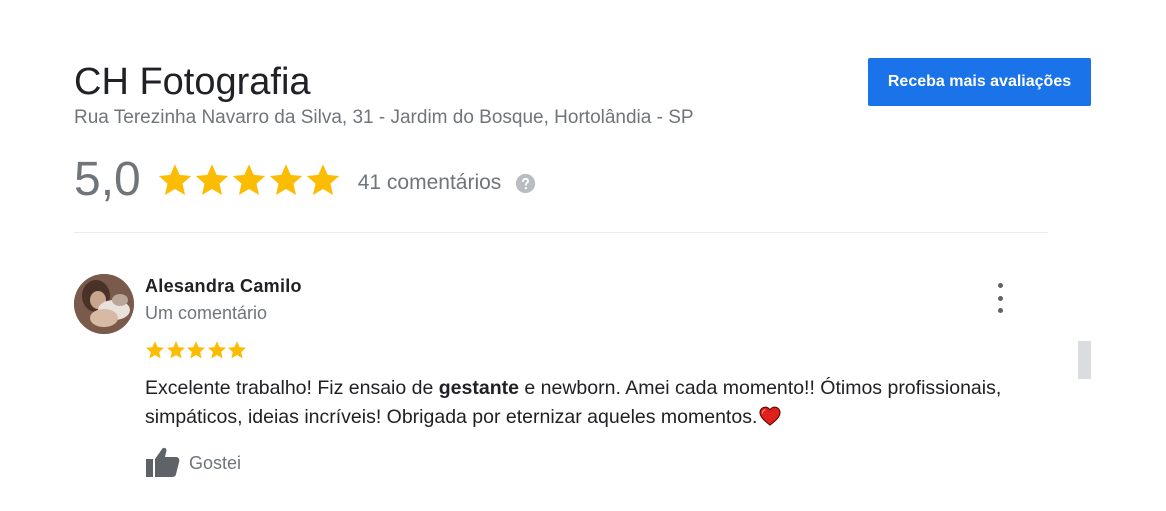 This screenshot has width=1166, height=511. What do you see at coordinates (192, 82) in the screenshot?
I see `business-name: CH Fotografia` at bounding box center [192, 82].